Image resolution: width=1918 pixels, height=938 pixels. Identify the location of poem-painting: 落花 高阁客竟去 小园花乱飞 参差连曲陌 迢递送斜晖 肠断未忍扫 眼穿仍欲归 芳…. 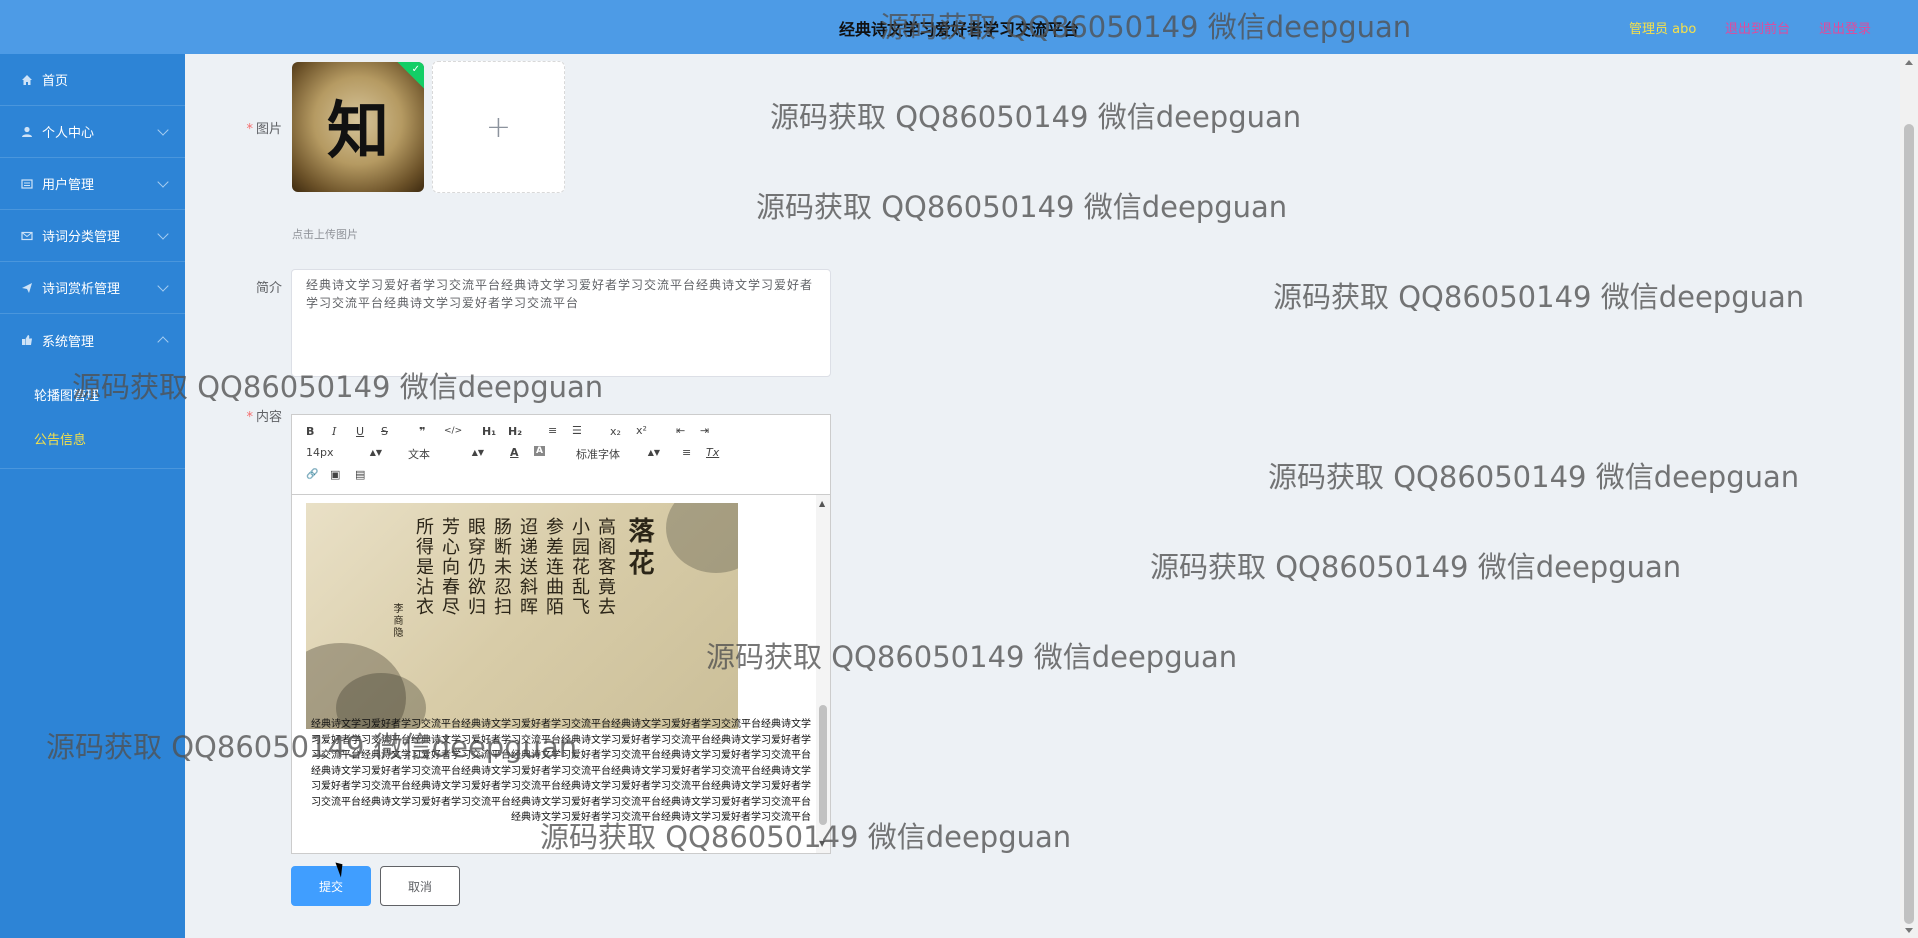
(522, 616).